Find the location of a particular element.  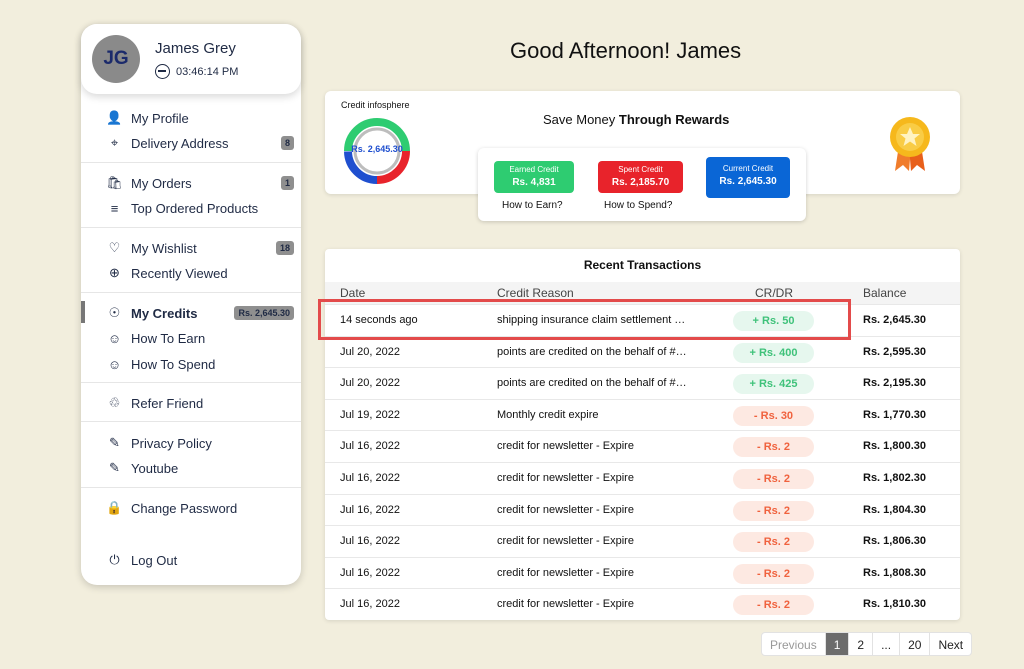

amount-badge: + Rs. 425 is located at coordinates (773, 384).